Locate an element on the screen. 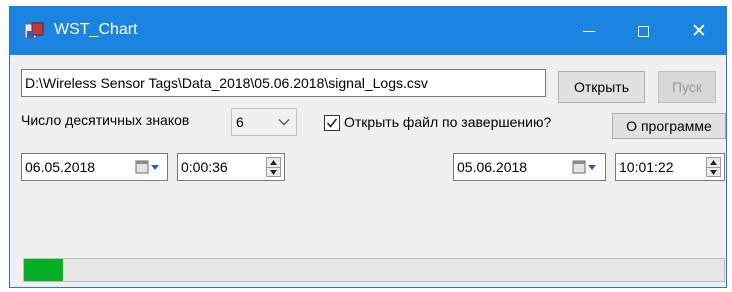  end-date-picker: 05.06.2018 is located at coordinates (529, 167).